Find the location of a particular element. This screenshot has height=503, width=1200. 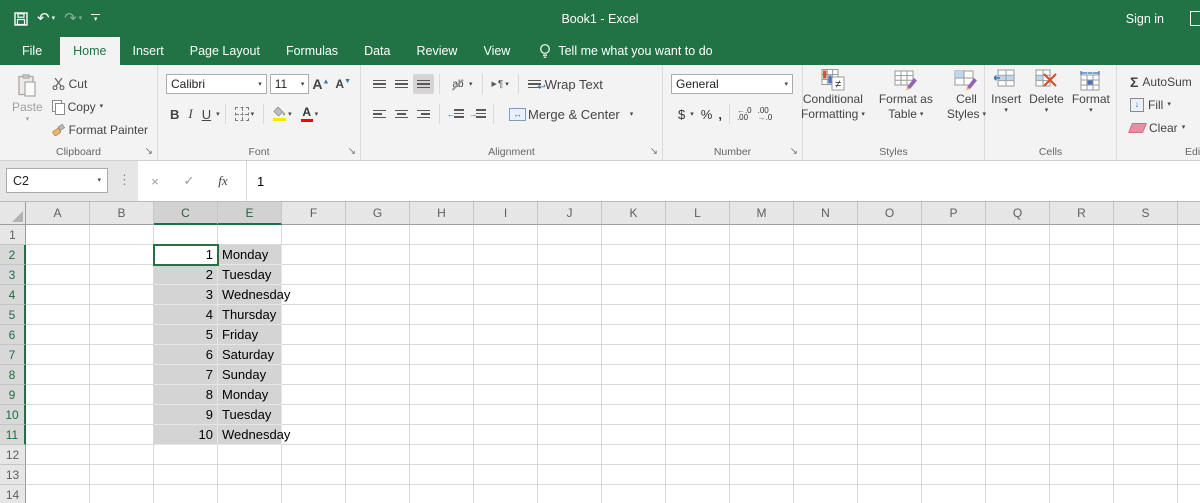

cell-O12 is located at coordinates (890, 455).